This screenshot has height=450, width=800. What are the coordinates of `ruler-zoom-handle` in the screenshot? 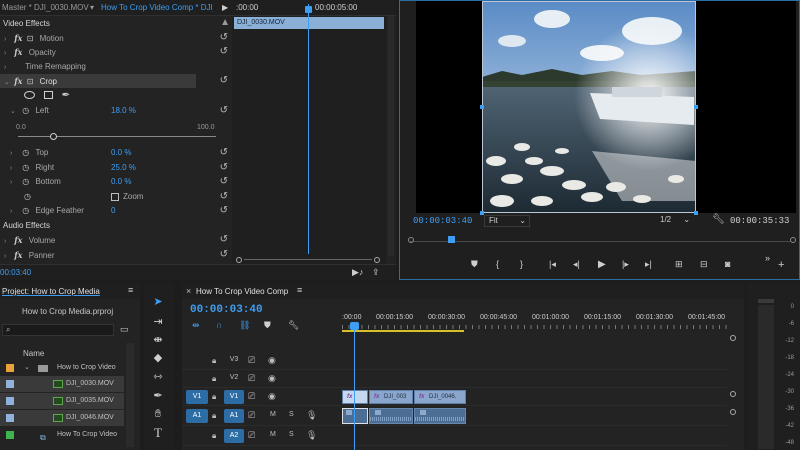 It's located at (733, 338).